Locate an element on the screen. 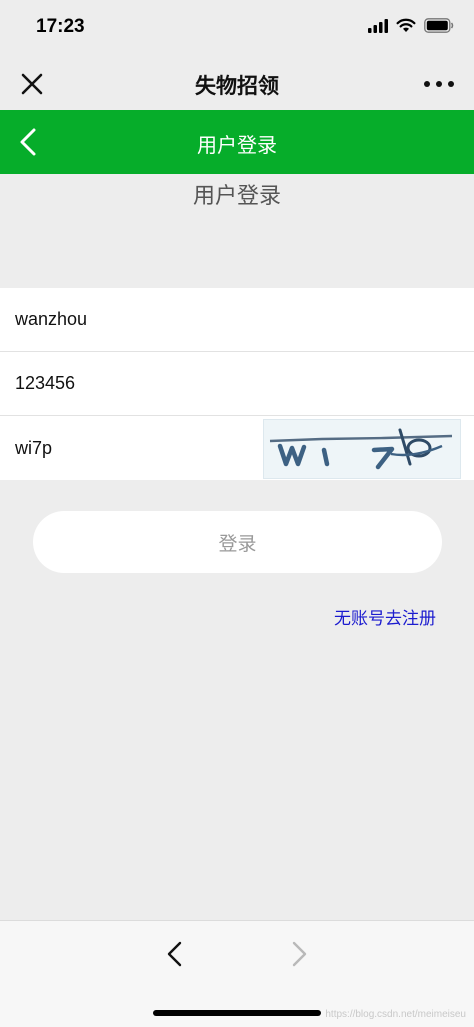 The image size is (474, 1027). app-header-title: 用户登录 is located at coordinates (237, 145).